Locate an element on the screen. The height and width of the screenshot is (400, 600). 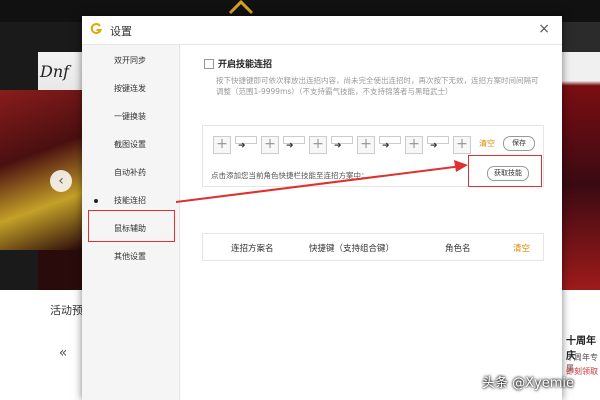
dnf-logo: Dnf is located at coordinates (55, 71).